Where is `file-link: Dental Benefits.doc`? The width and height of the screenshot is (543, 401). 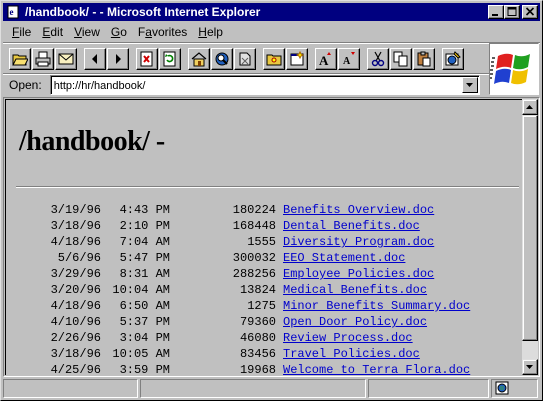
file-link: Dental Benefits.doc is located at coordinates (351, 226).